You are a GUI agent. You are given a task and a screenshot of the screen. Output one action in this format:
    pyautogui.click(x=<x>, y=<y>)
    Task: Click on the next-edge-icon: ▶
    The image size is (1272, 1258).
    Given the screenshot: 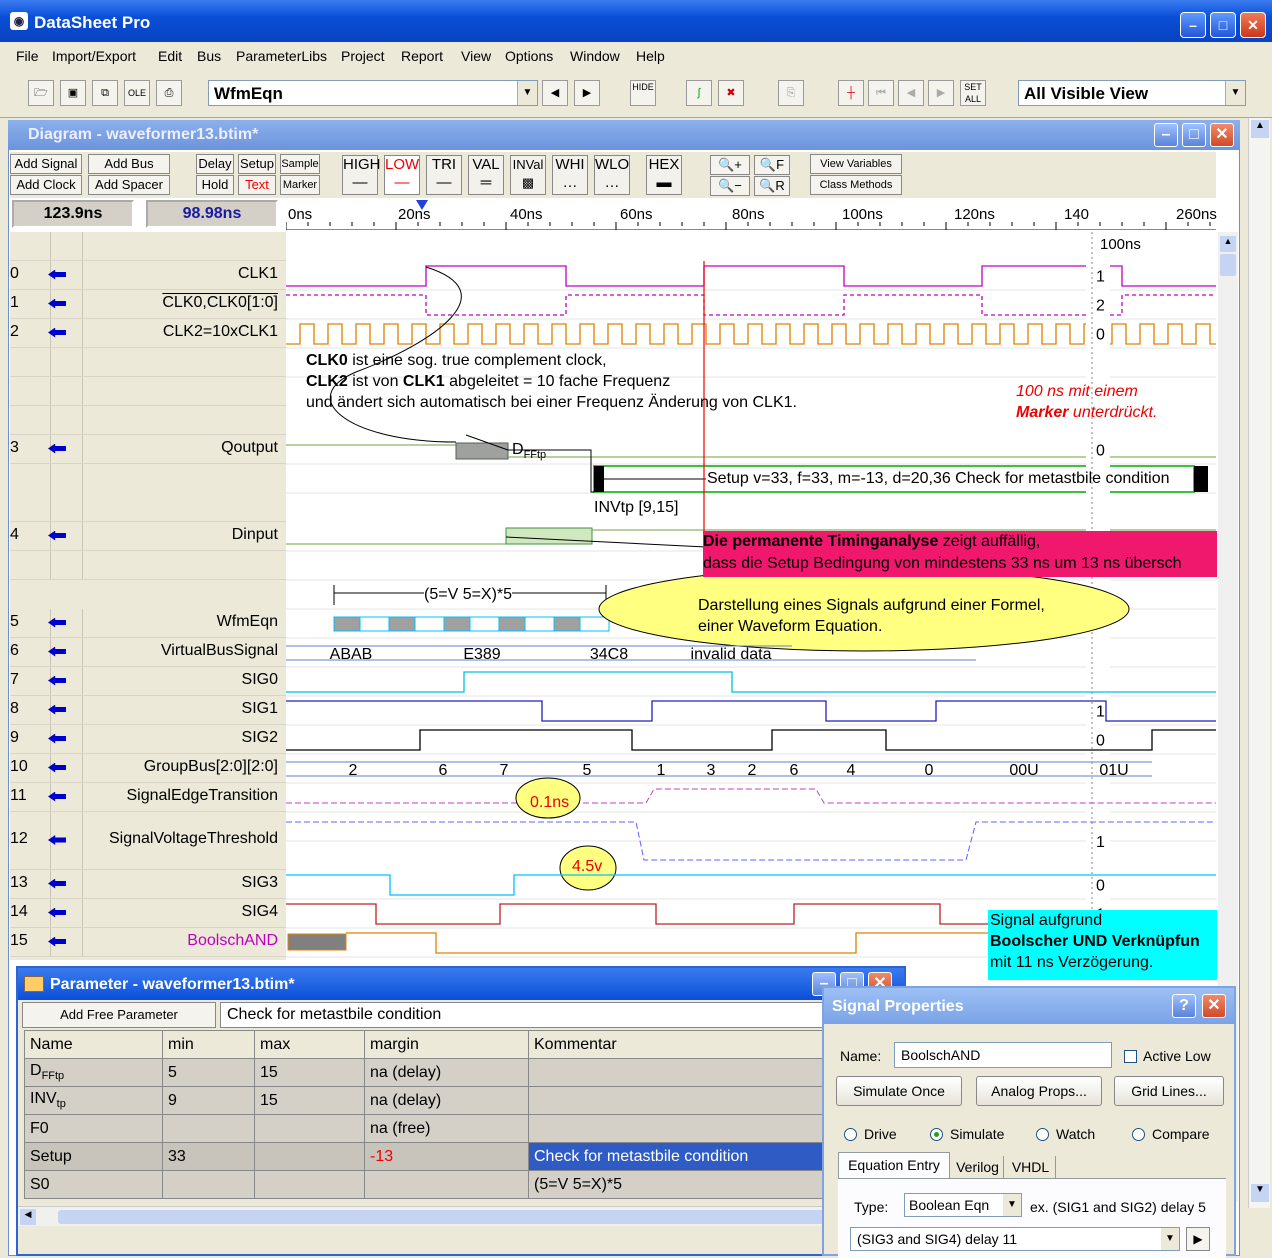 What is the action you would take?
    pyautogui.click(x=587, y=93)
    